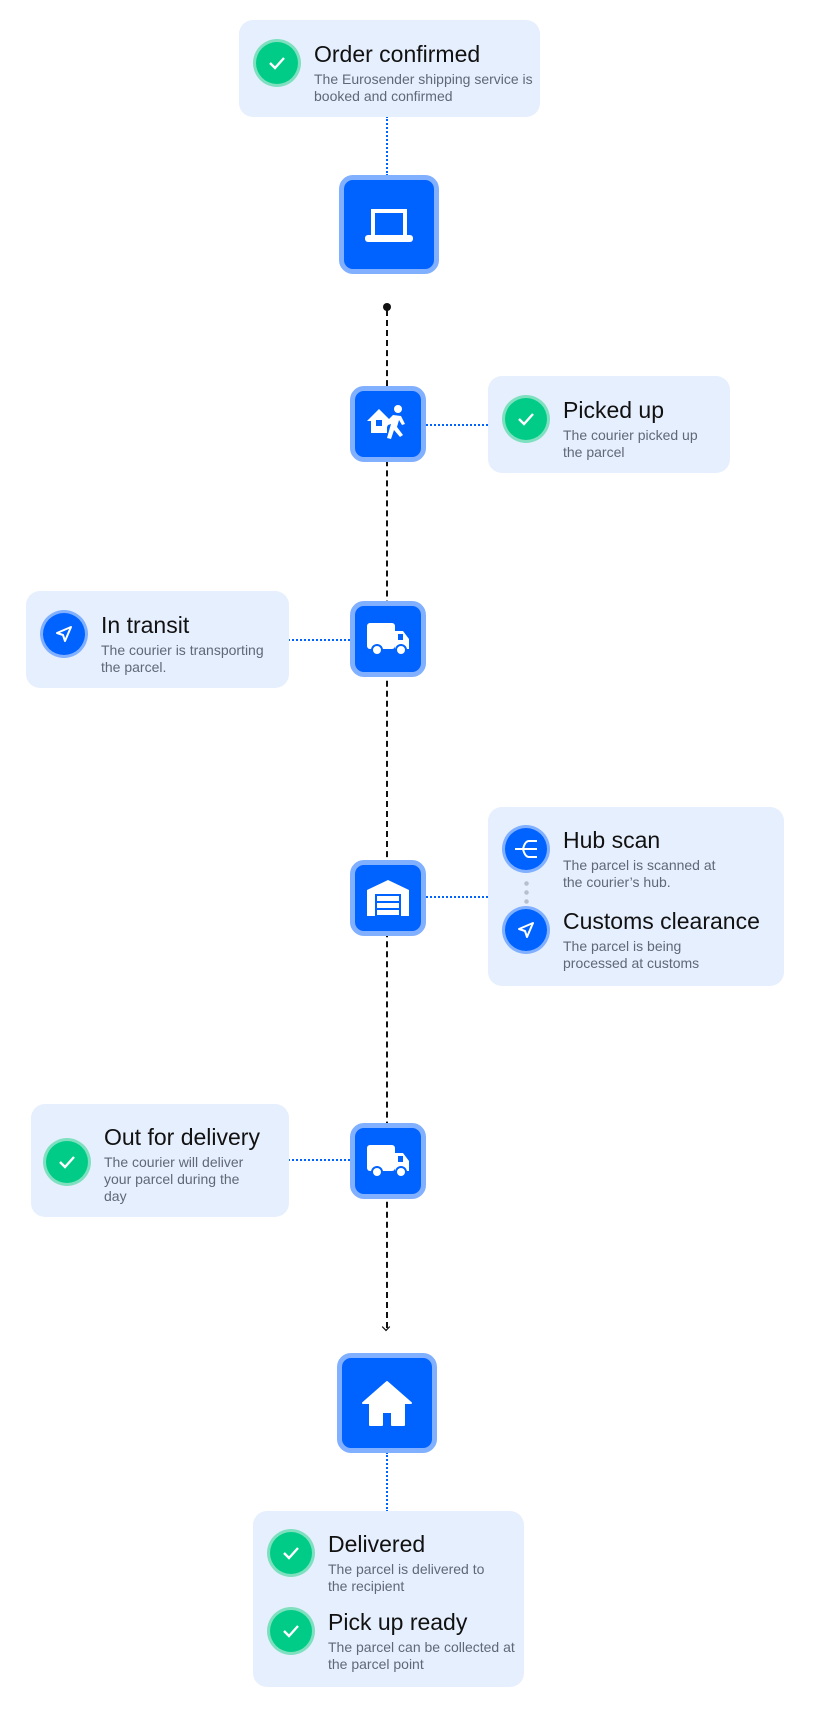 The width and height of the screenshot is (814, 1722). I want to click on step-desc: The courier picked up the parcel, so click(630, 443).